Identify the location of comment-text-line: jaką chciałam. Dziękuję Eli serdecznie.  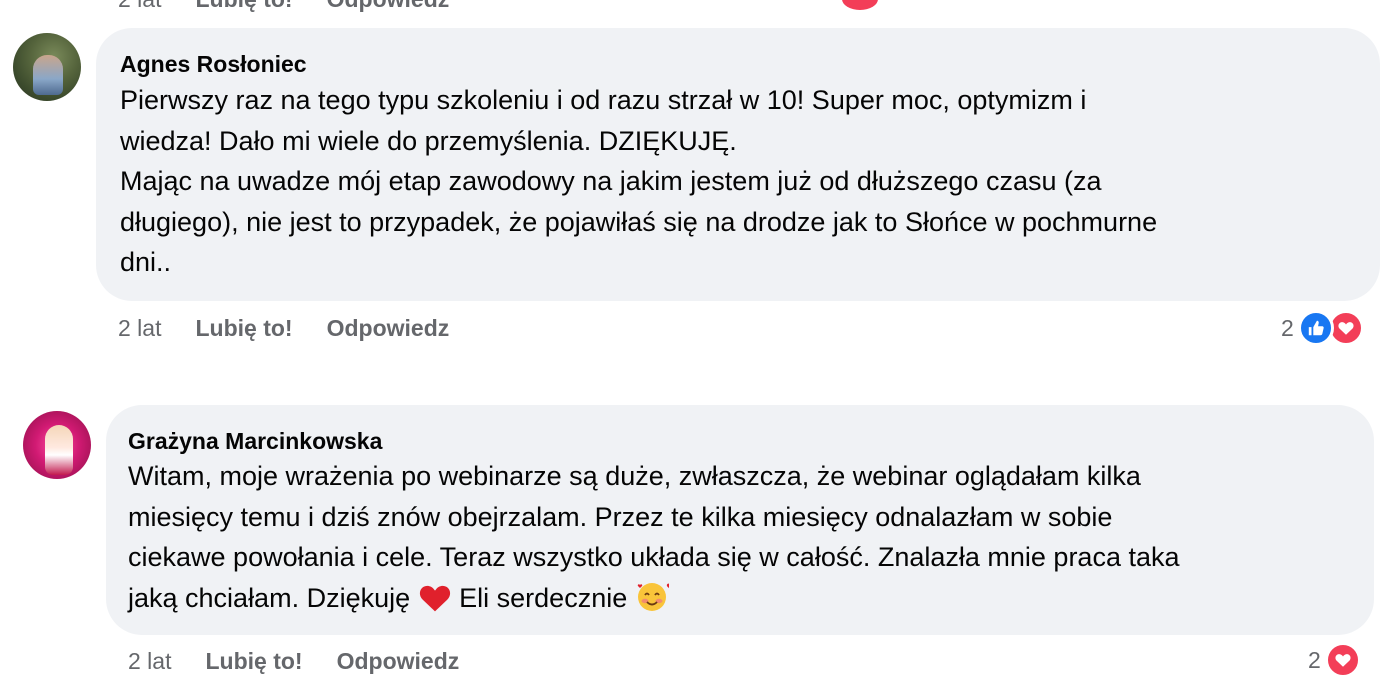
(654, 601).